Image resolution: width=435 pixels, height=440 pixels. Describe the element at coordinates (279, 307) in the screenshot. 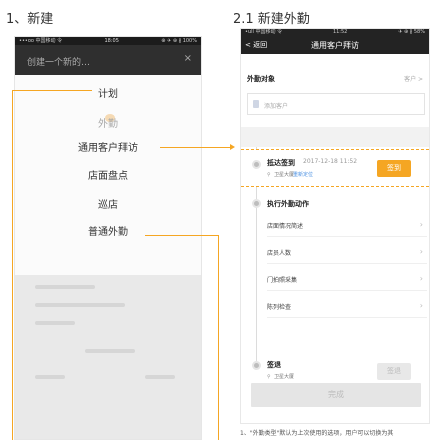

I see `action-row-label: 陈列检查` at that location.